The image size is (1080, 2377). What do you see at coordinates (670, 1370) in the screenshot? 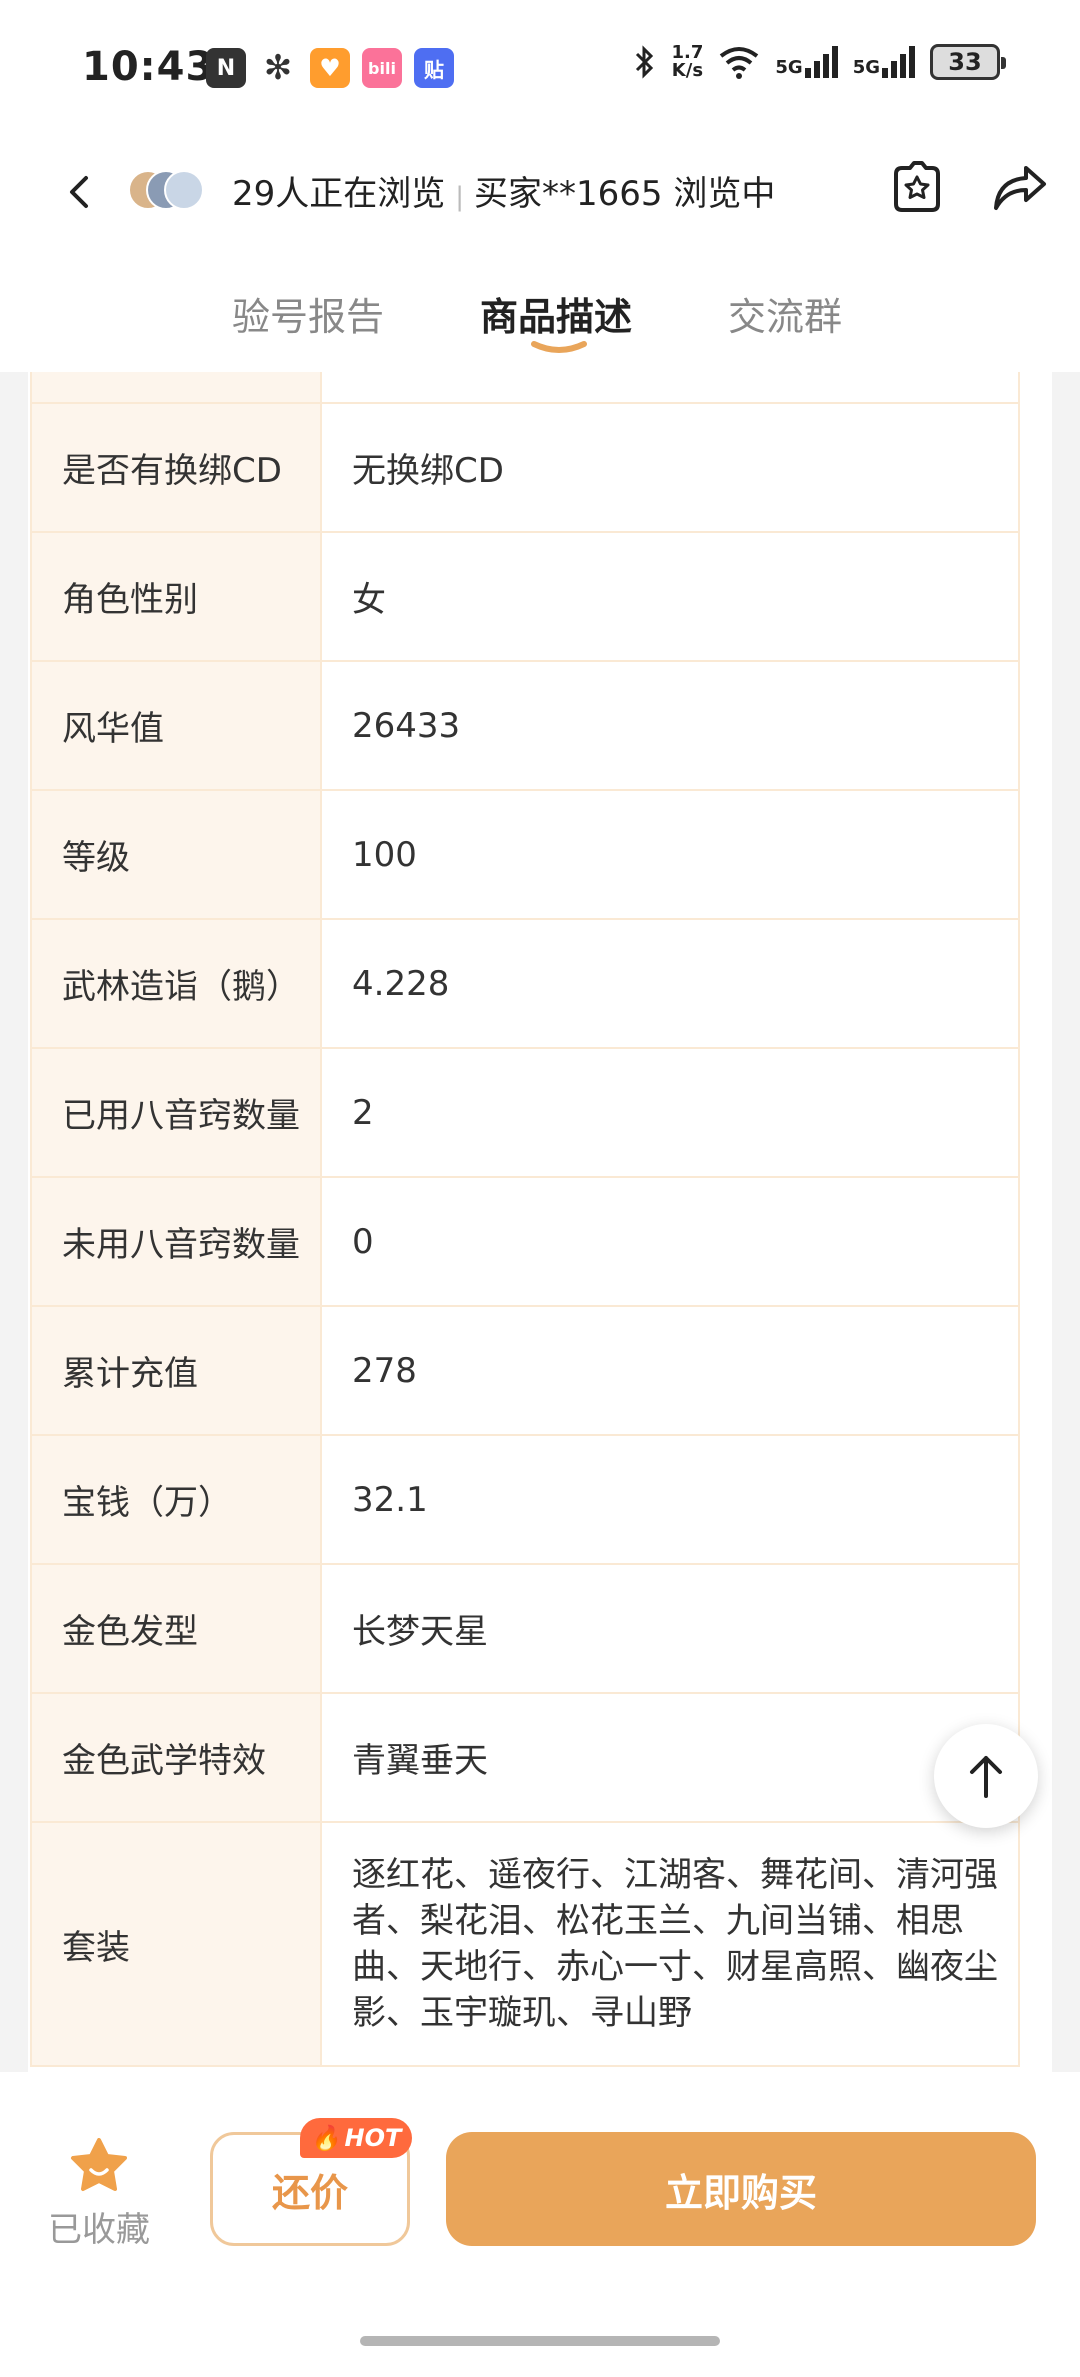
I see `spec-value: 278` at bounding box center [670, 1370].